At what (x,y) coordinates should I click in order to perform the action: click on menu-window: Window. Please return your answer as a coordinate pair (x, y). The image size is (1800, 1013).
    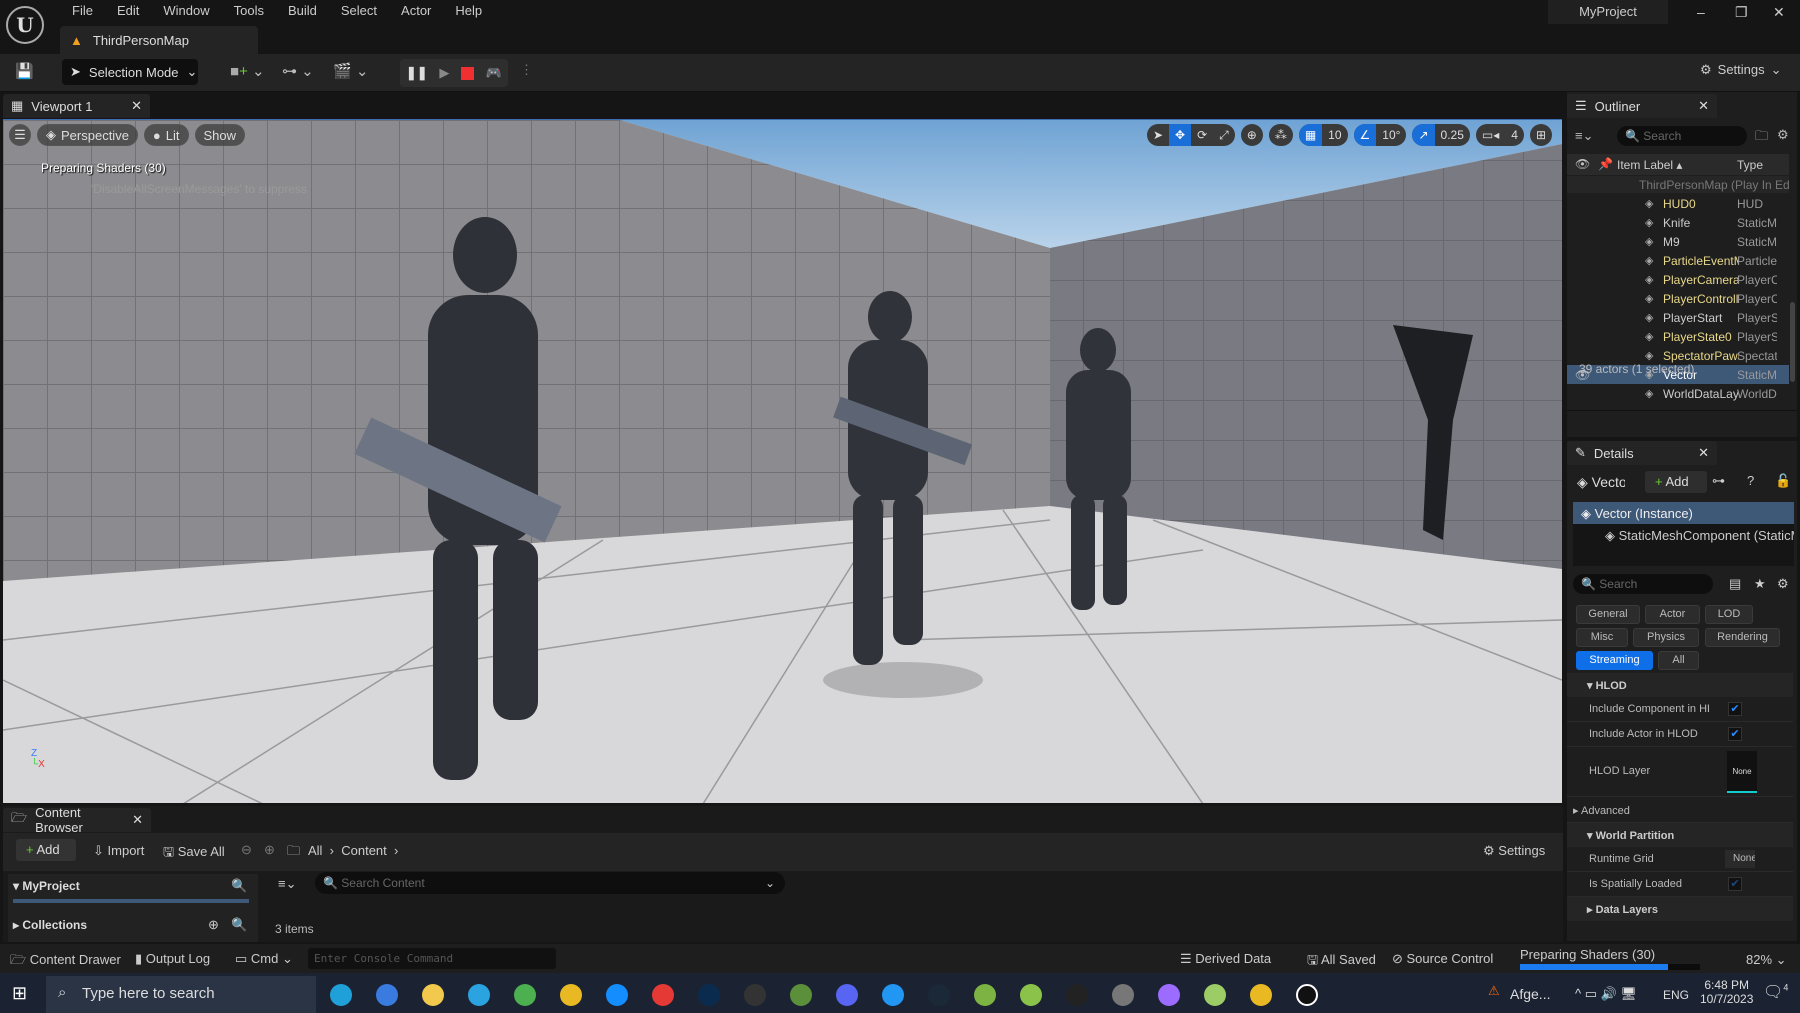
    Looking at the image, I should click on (186, 11).